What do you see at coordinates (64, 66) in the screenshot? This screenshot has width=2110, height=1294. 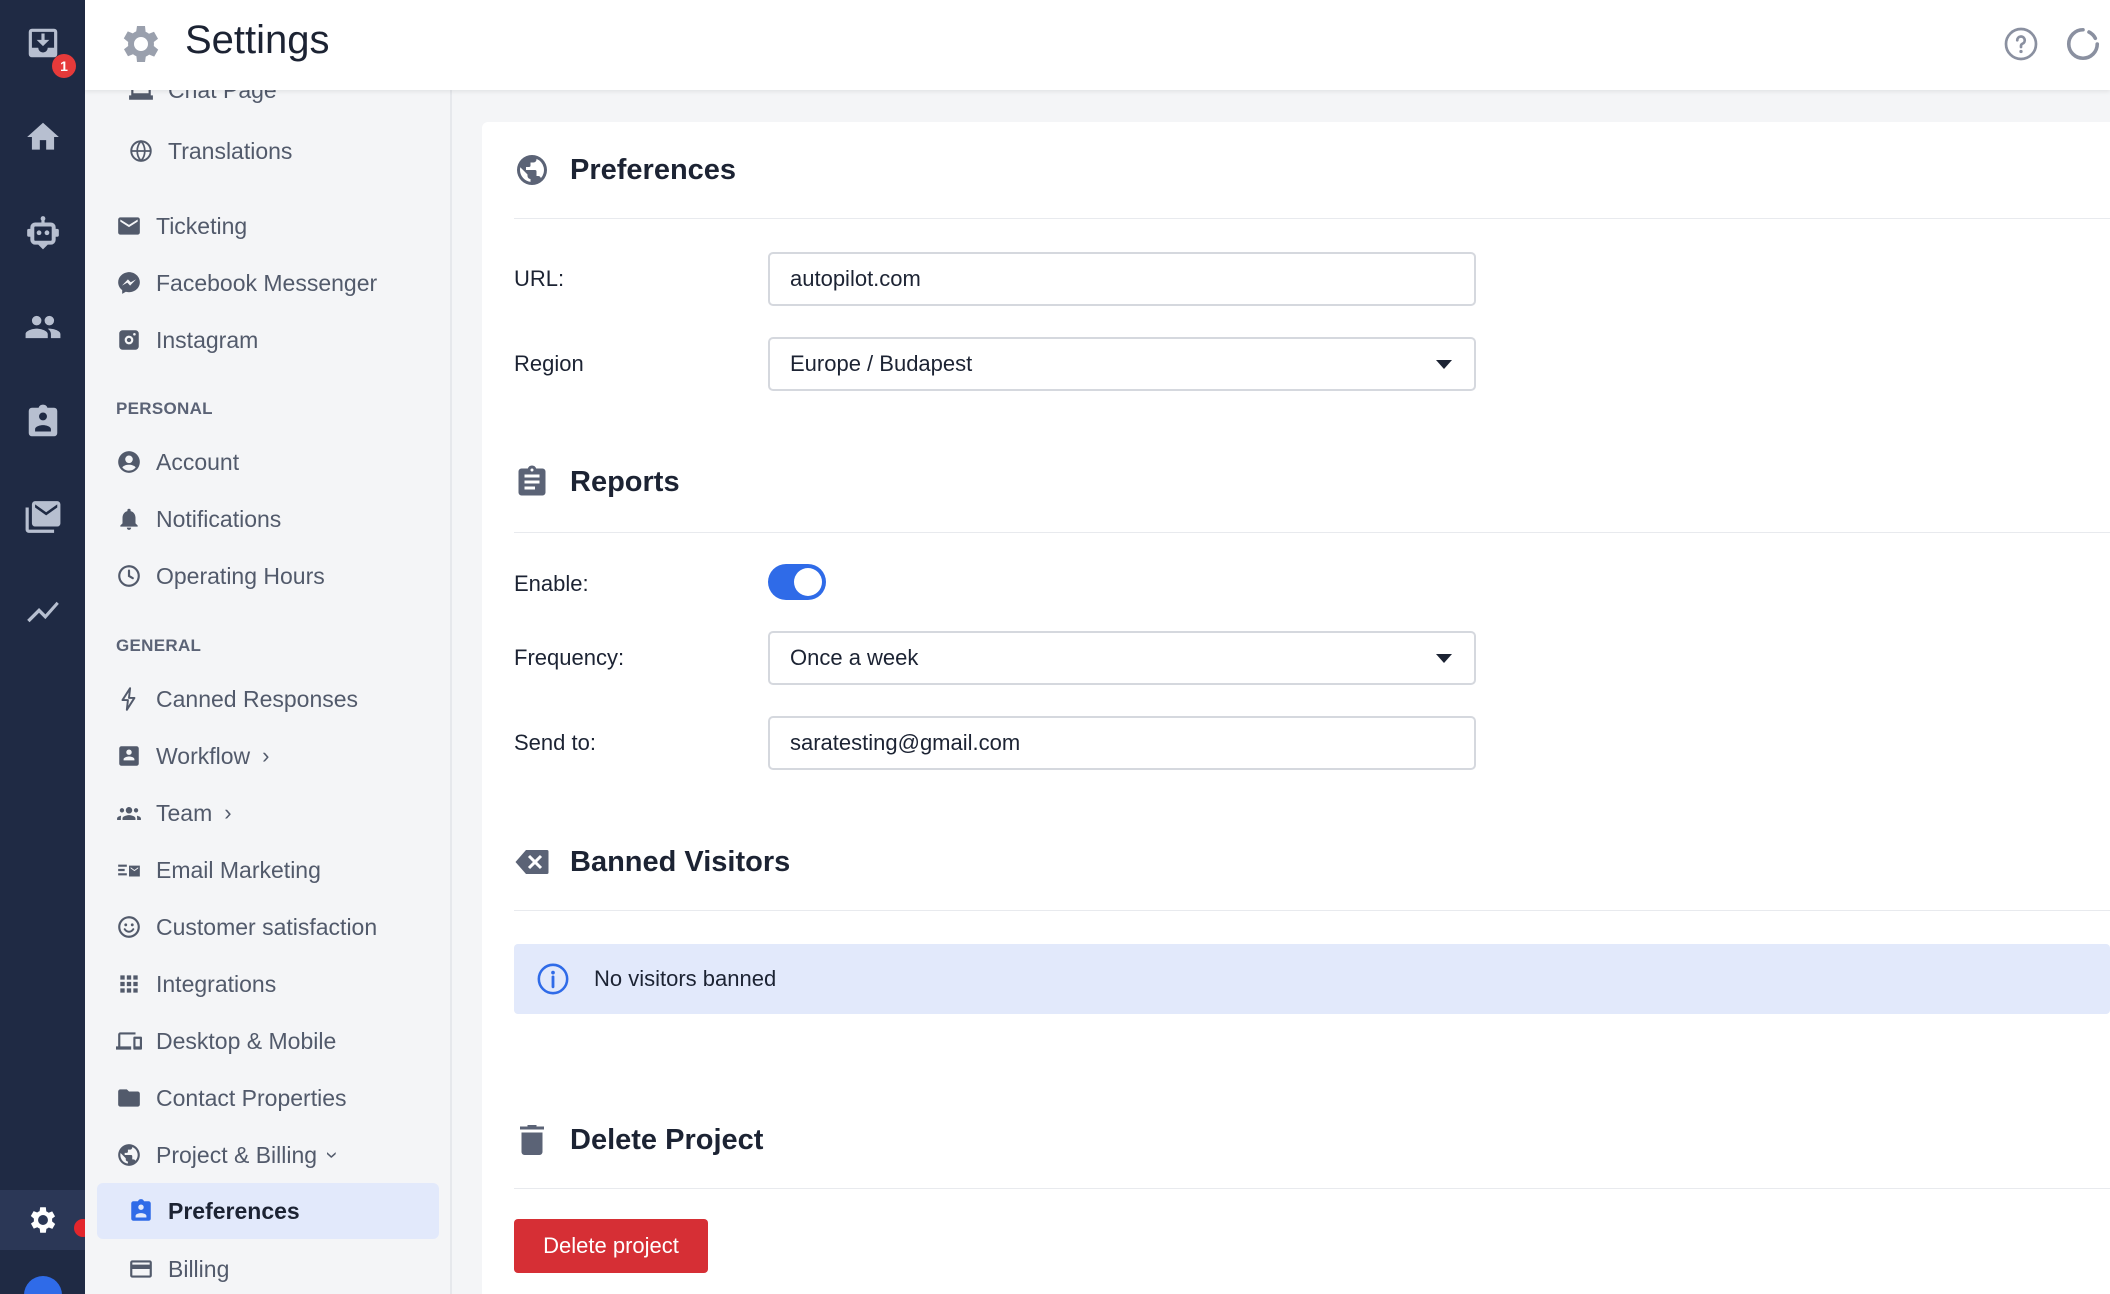 I see `notification-badge: 1` at bounding box center [64, 66].